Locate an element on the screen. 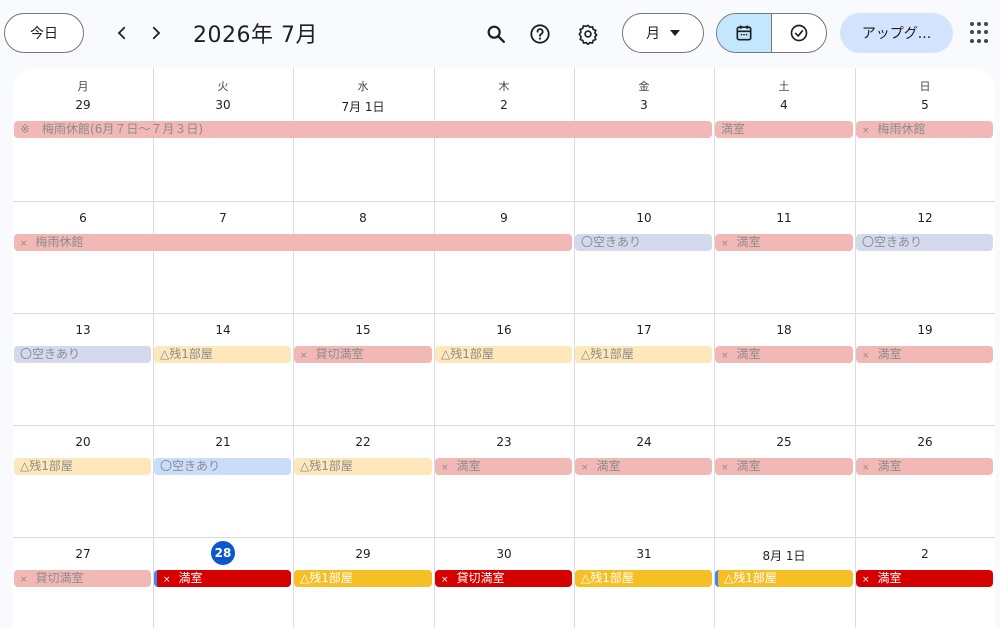  month-title: 2026年 7月 is located at coordinates (255, 35).